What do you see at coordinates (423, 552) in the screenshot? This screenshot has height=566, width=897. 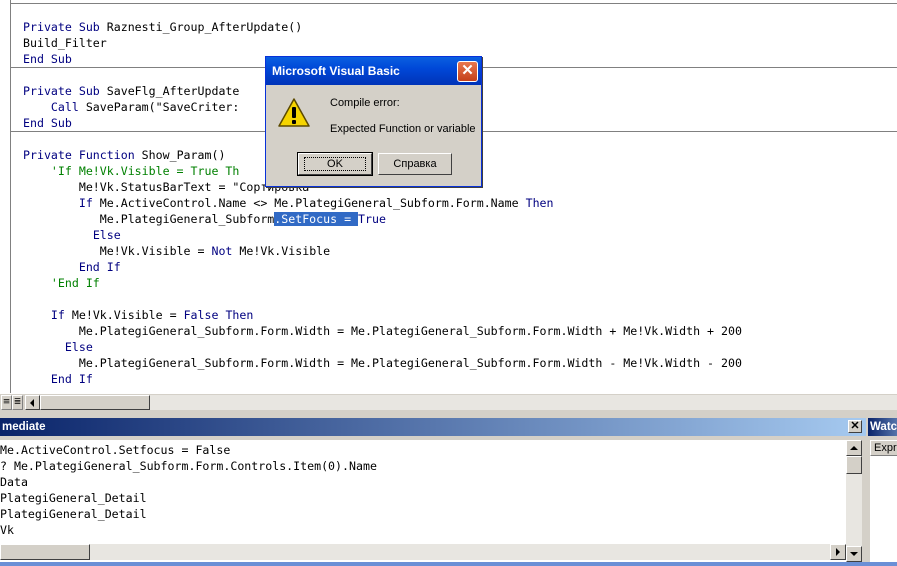 I see `immediate-horizontal-scrollbar` at bounding box center [423, 552].